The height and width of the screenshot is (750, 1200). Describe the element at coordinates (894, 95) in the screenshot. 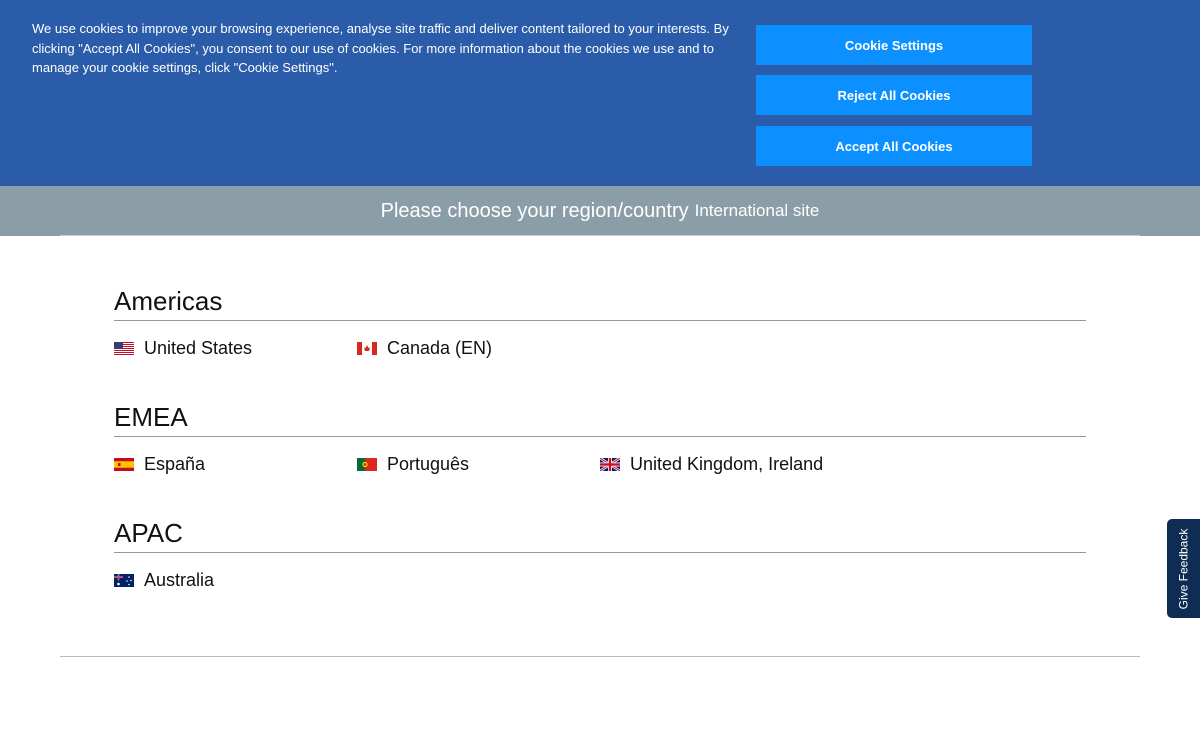

I see `reject-all-cookies-button: Reject All Cookies` at that location.